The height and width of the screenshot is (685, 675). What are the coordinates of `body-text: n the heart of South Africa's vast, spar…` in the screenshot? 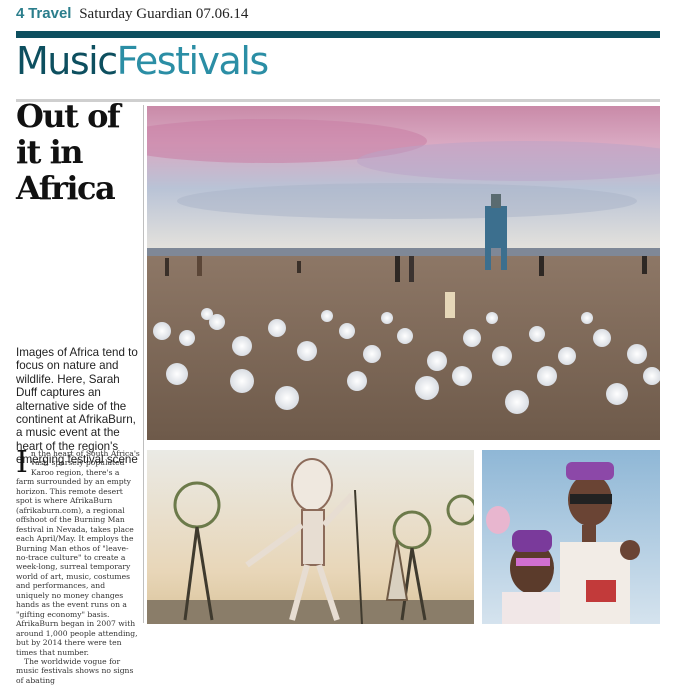 It's located at (78, 553).